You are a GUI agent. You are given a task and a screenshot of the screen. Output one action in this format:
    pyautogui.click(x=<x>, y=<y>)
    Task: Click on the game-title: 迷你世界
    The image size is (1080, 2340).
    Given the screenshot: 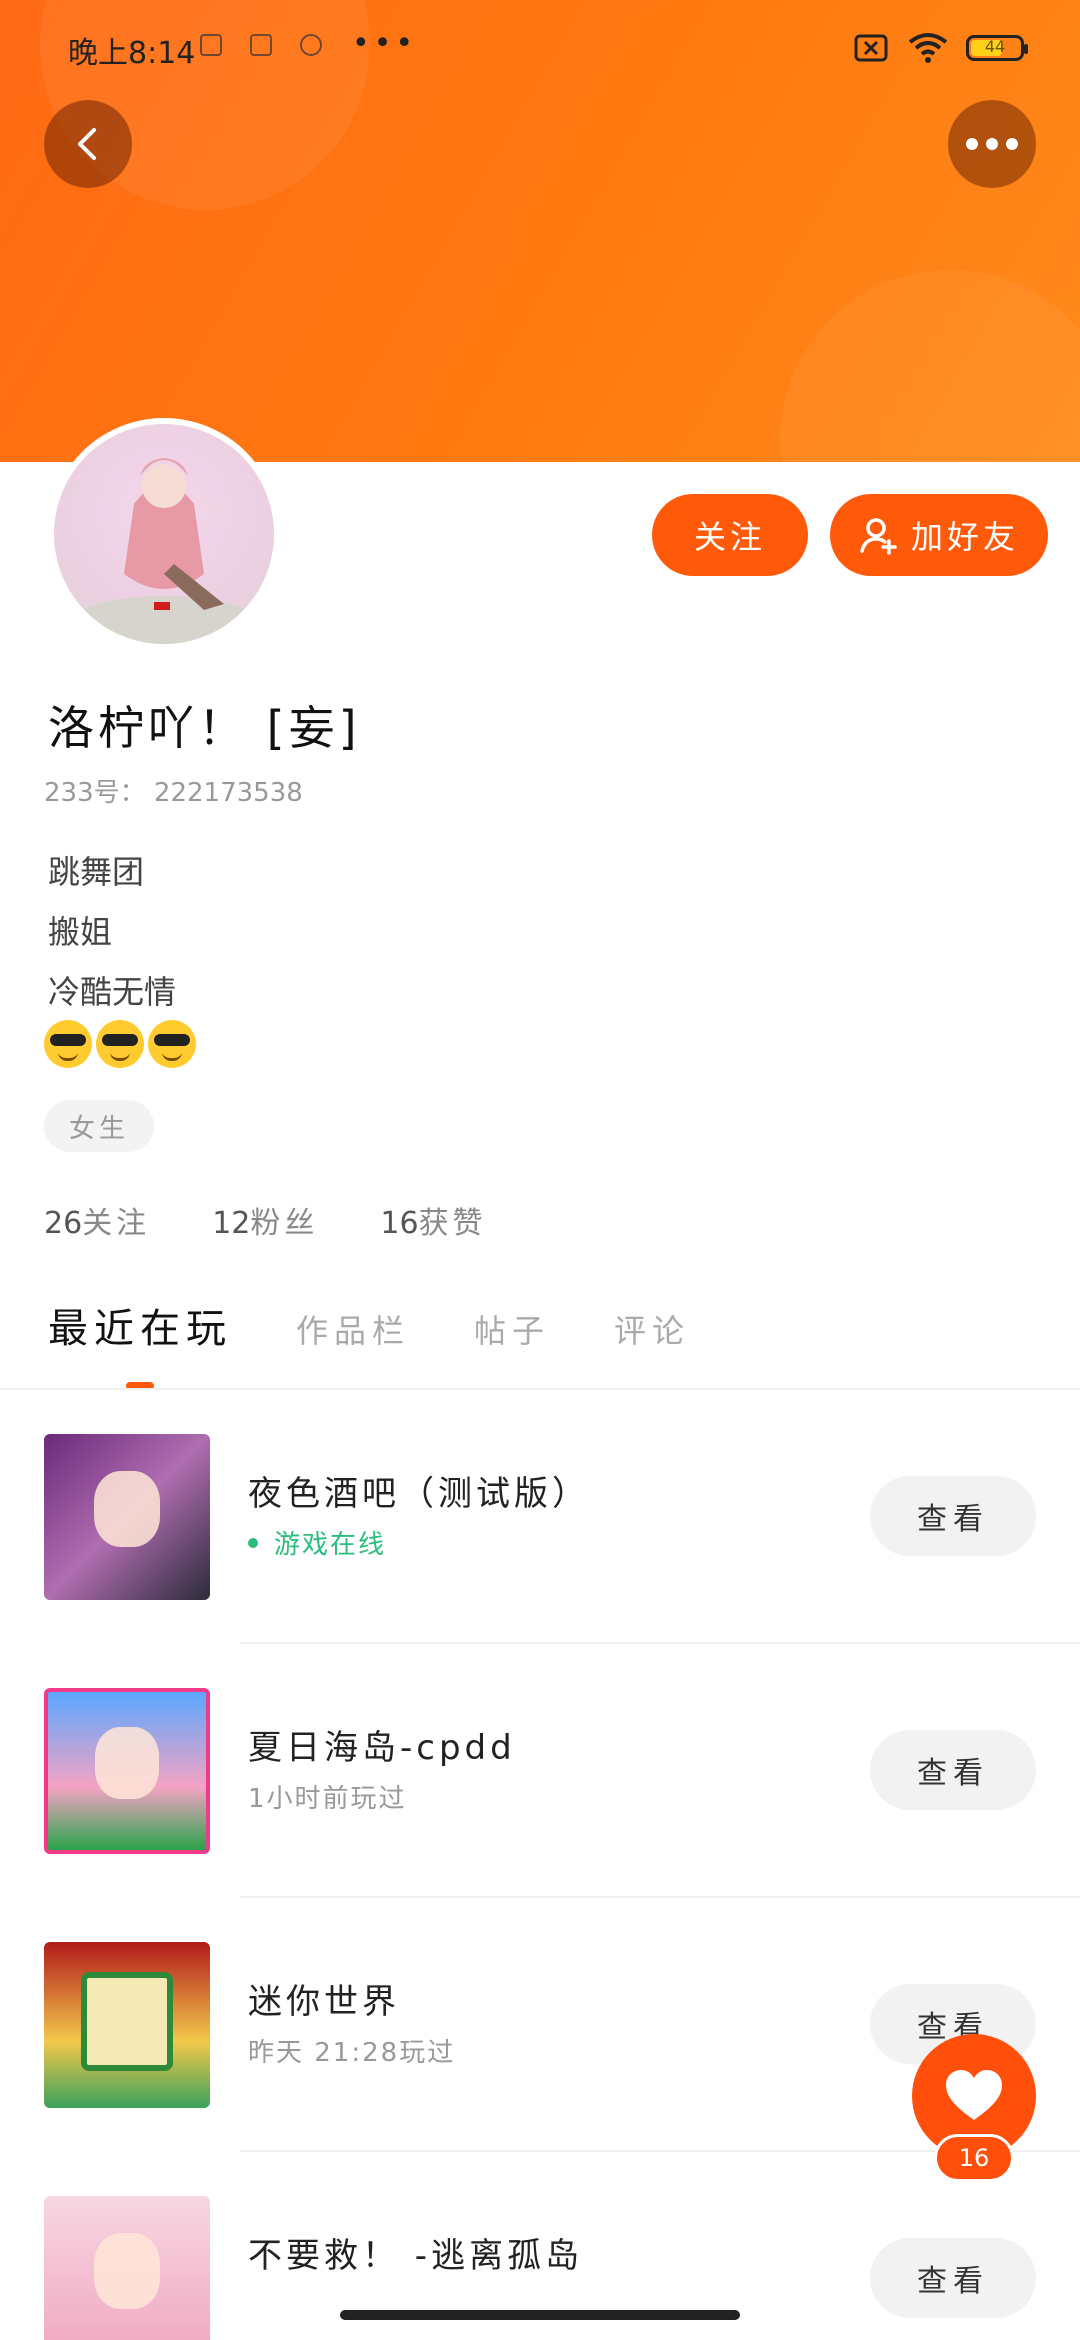 What is the action you would take?
    pyautogui.click(x=324, y=2002)
    